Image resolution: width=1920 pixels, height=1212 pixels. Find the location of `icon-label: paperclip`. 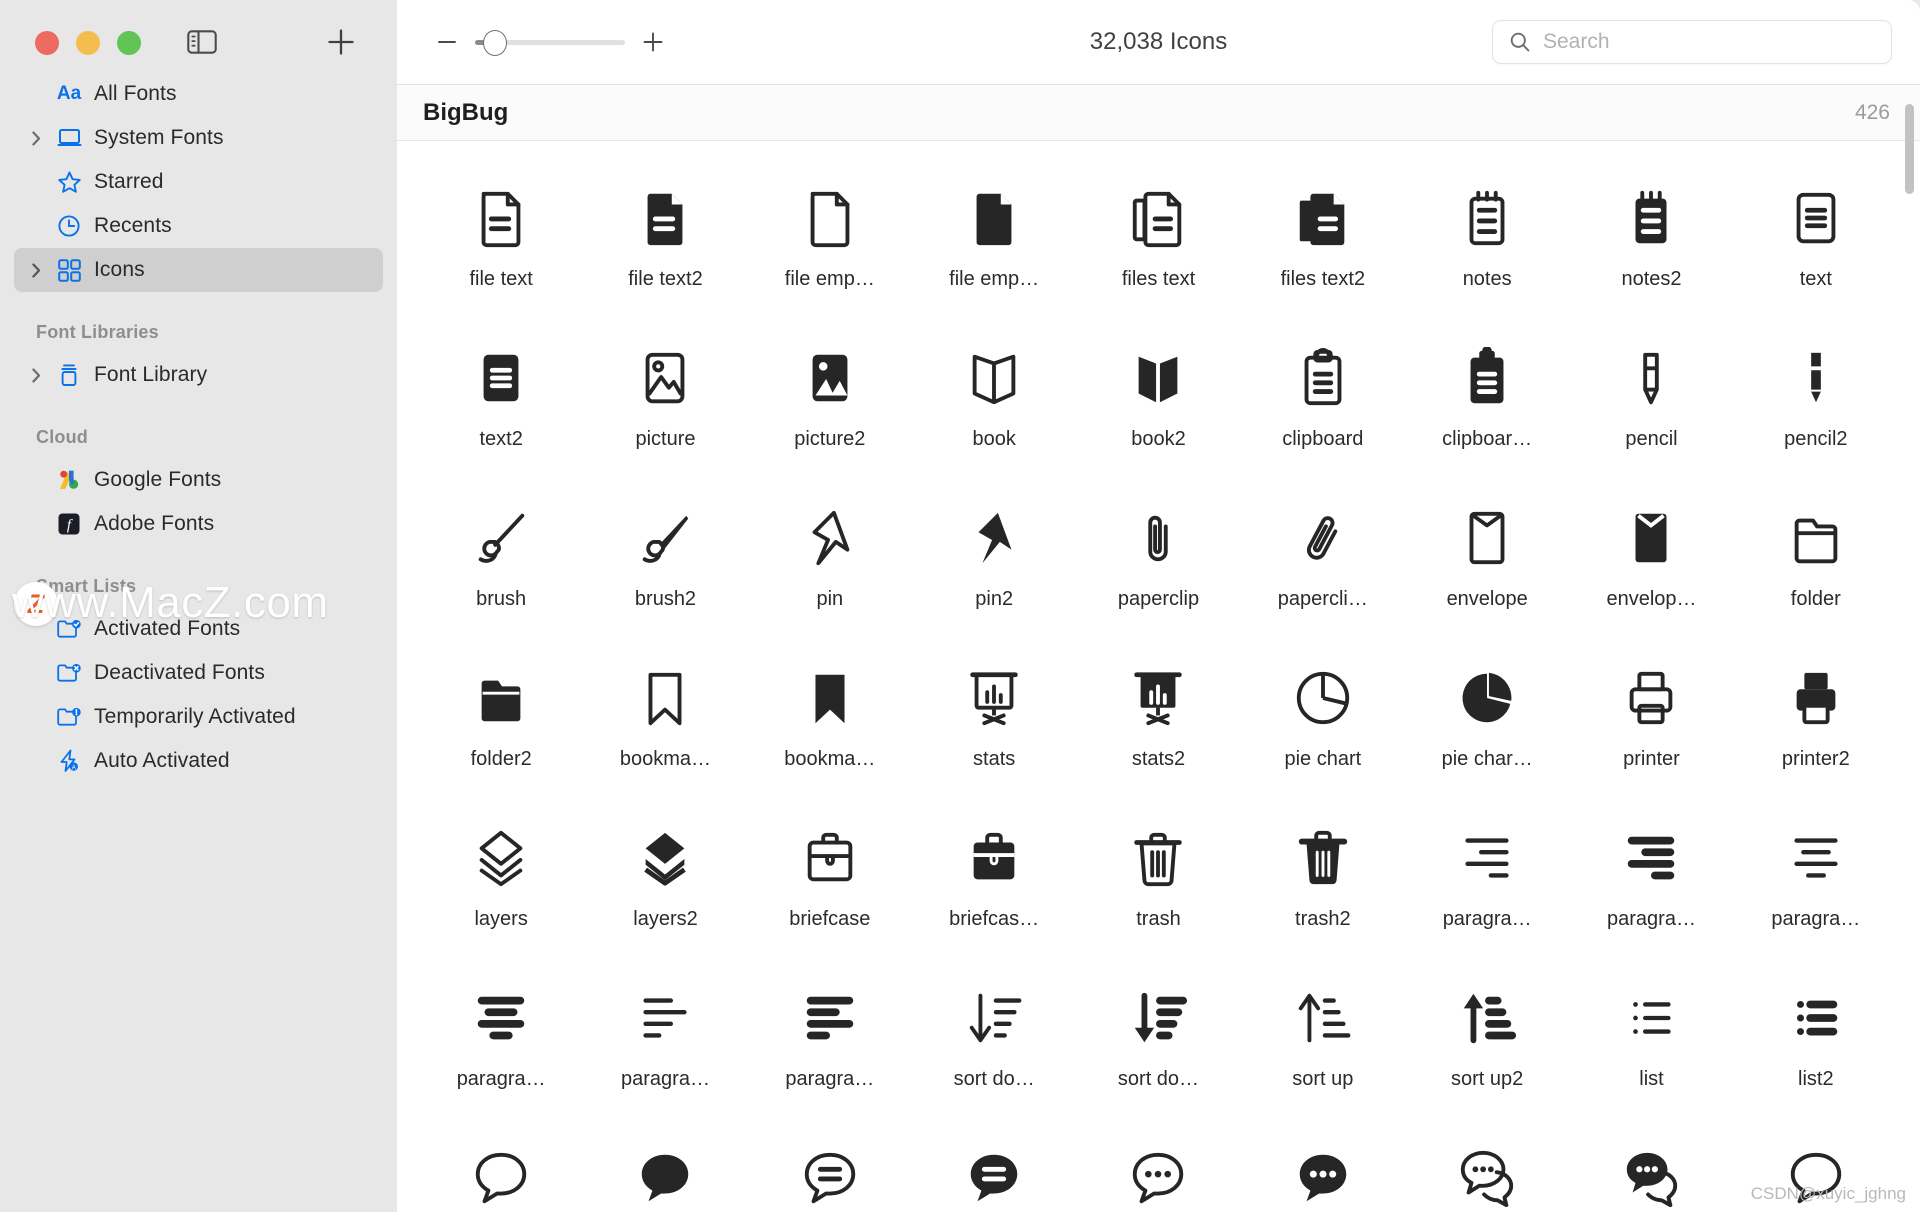

icon-label: paperclip is located at coordinates (1158, 599).